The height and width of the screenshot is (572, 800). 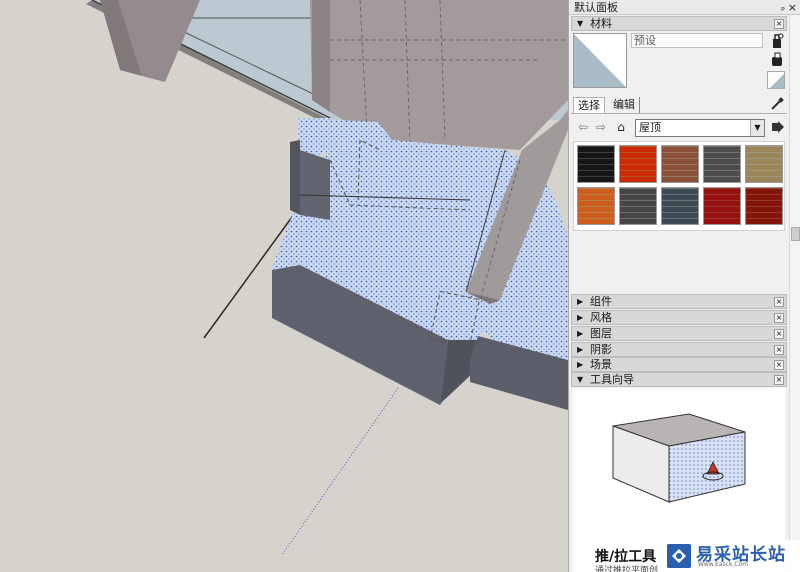 I want to click on chevron-down-icon: ▼, so click(x=757, y=128).